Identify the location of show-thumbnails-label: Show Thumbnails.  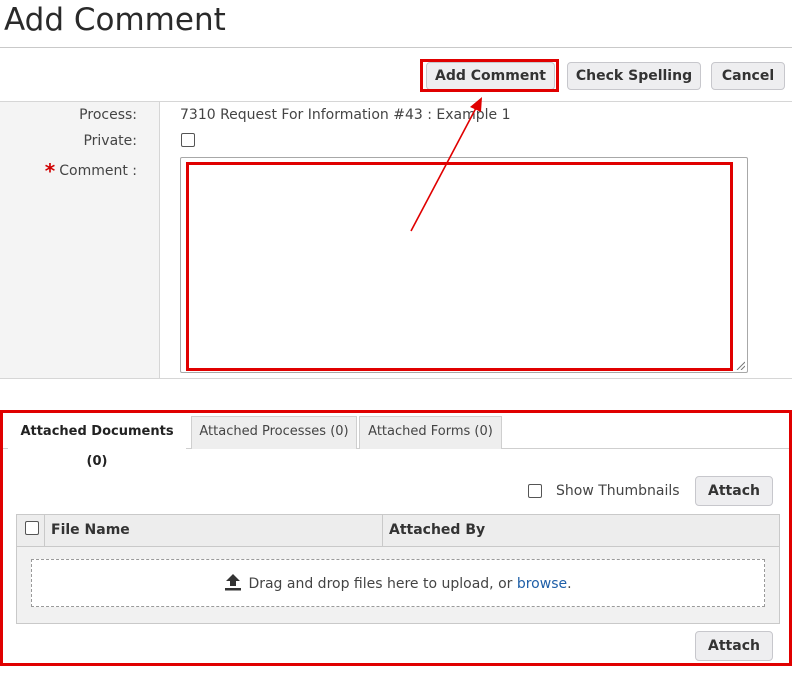
(618, 491).